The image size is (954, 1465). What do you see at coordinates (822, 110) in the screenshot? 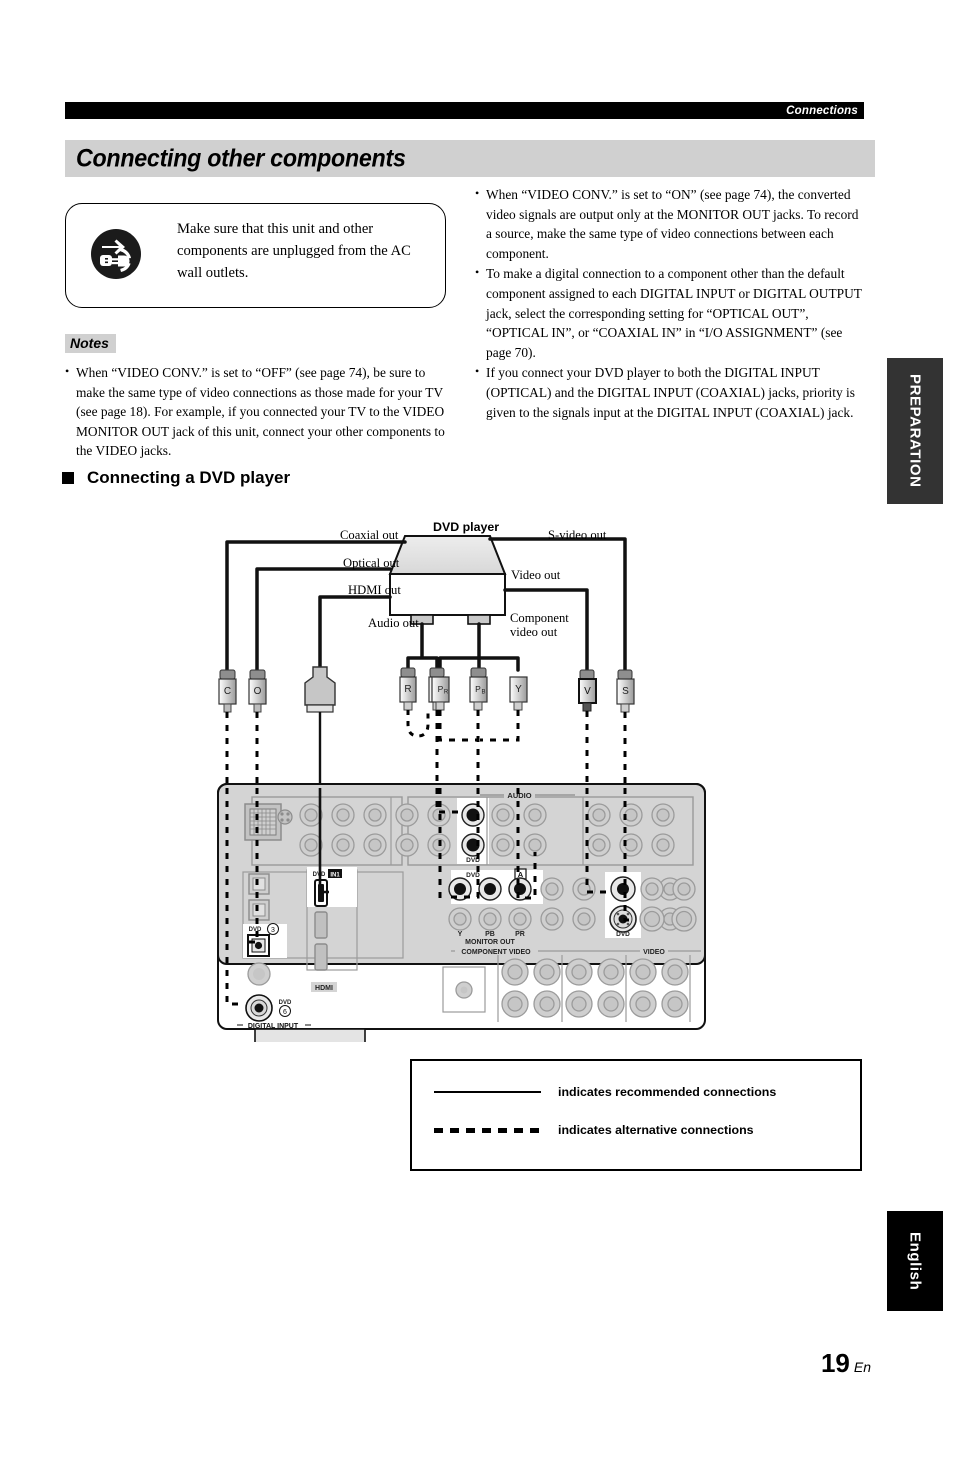
I see `running-header-label: Connections` at bounding box center [822, 110].